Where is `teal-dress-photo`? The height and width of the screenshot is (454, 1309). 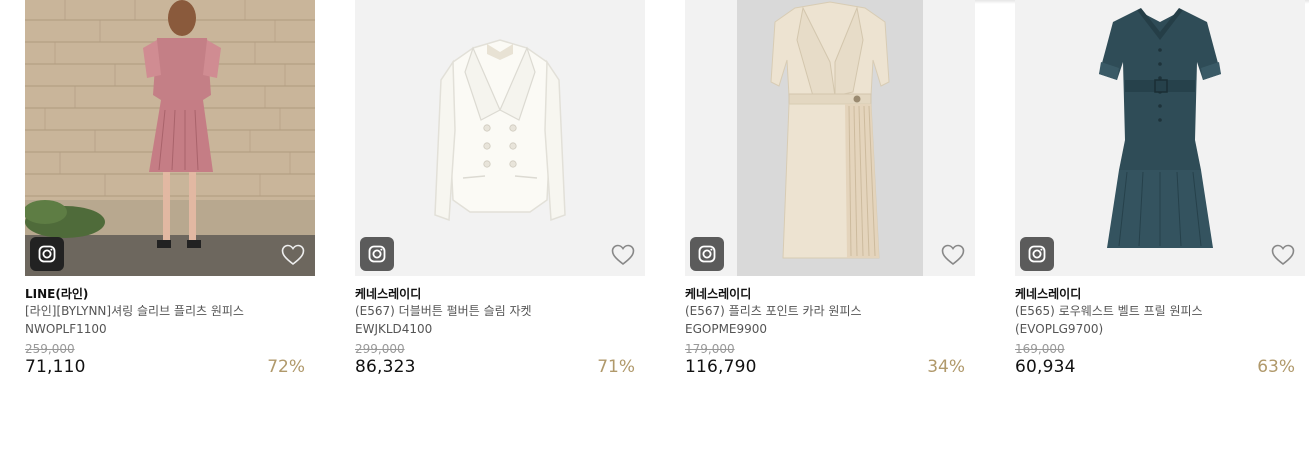
teal-dress-photo is located at coordinates (1160, 138).